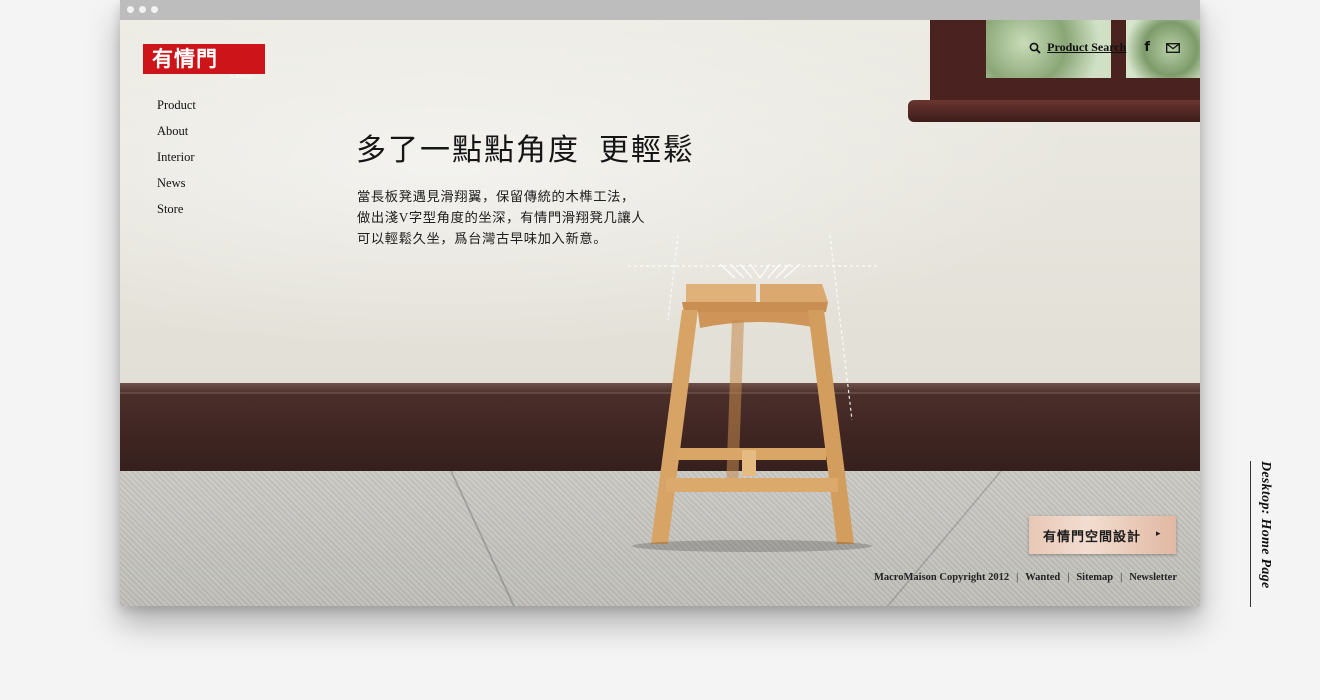 Image resolution: width=1320 pixels, height=700 pixels. What do you see at coordinates (525, 150) in the screenshot?
I see `hero-headline: 多了一點點角度 更輕鬆` at bounding box center [525, 150].